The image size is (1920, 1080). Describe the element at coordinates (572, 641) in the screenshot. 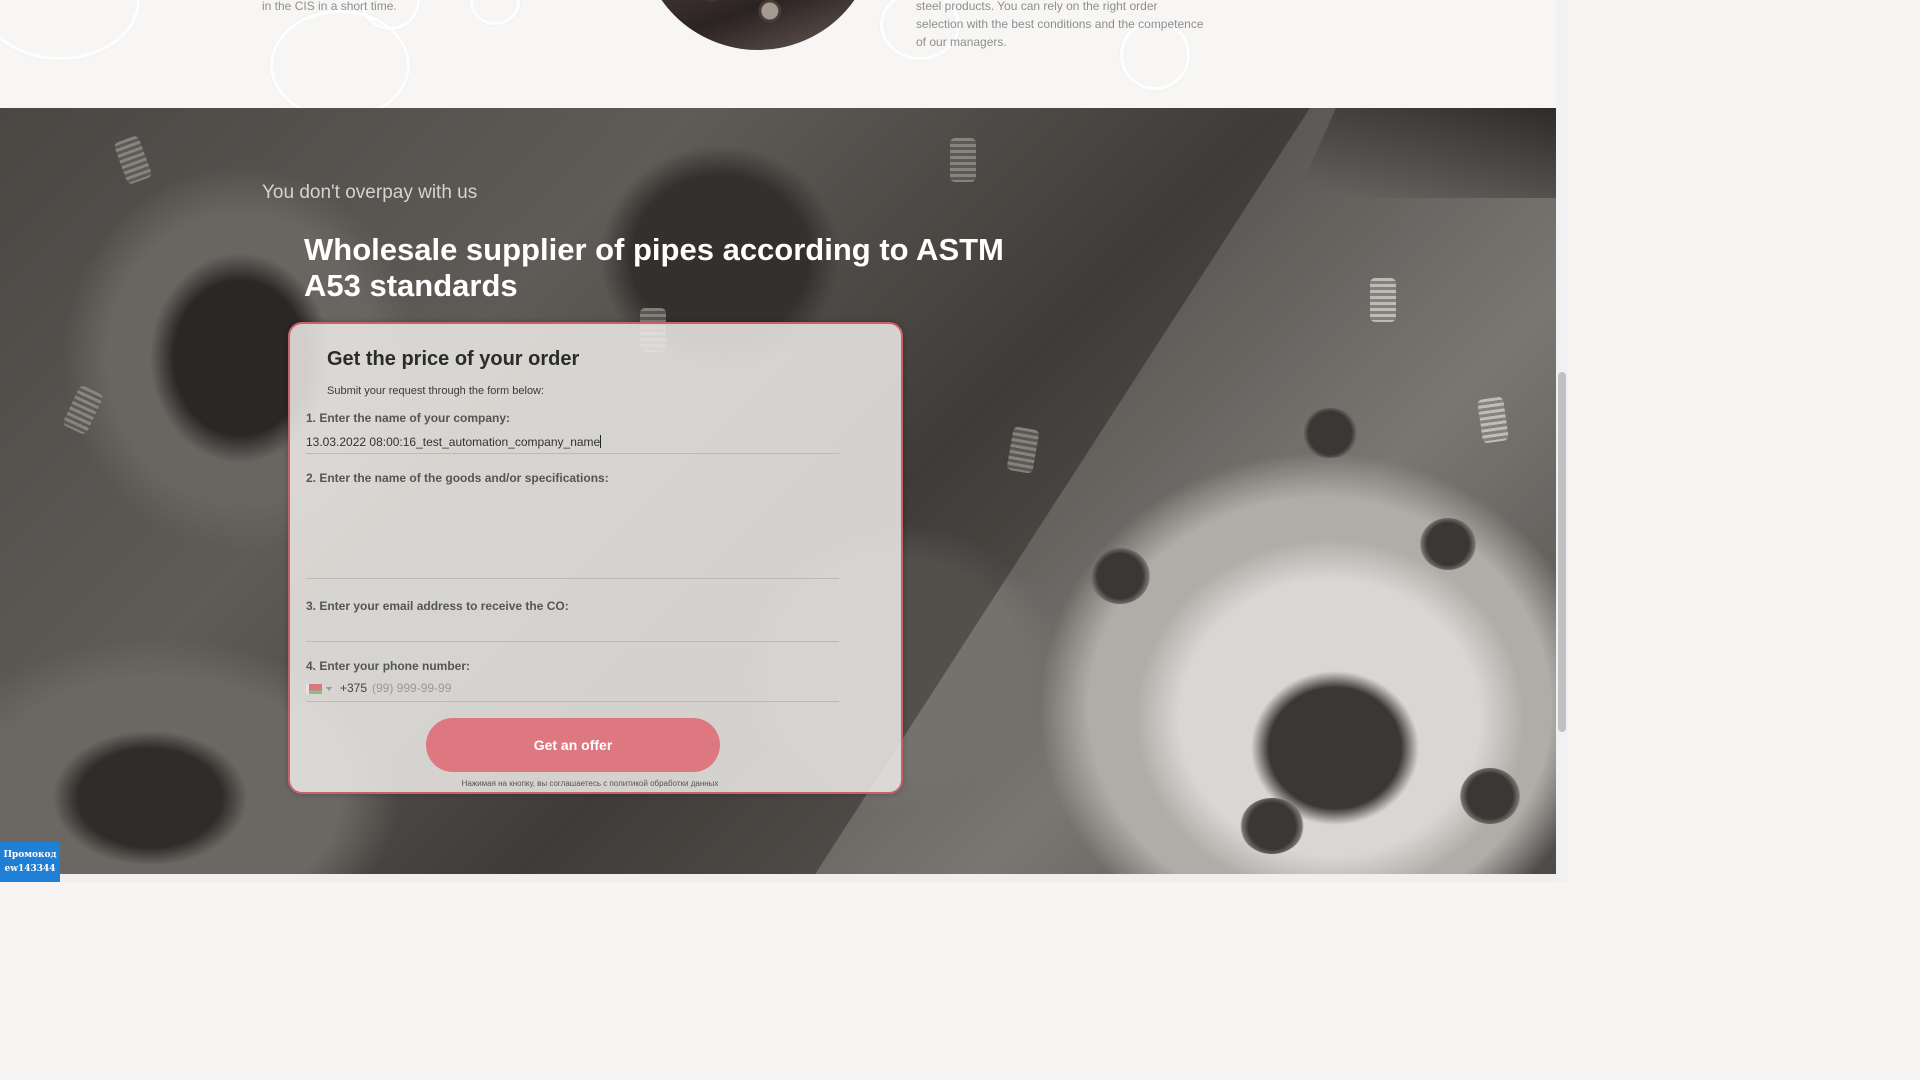

I see `email-field-underline` at that location.